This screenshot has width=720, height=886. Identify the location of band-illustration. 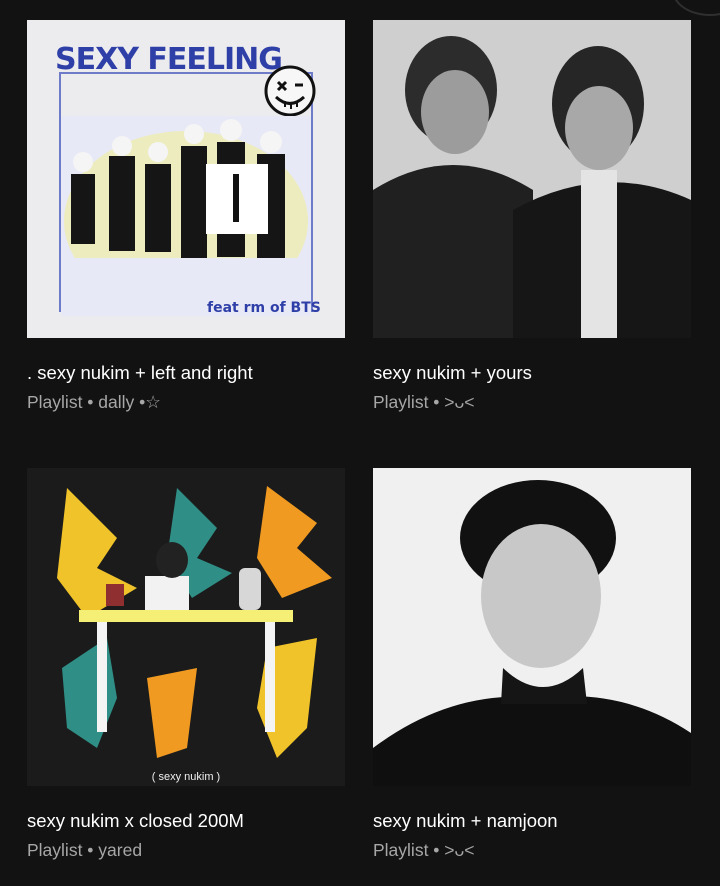
(186, 216).